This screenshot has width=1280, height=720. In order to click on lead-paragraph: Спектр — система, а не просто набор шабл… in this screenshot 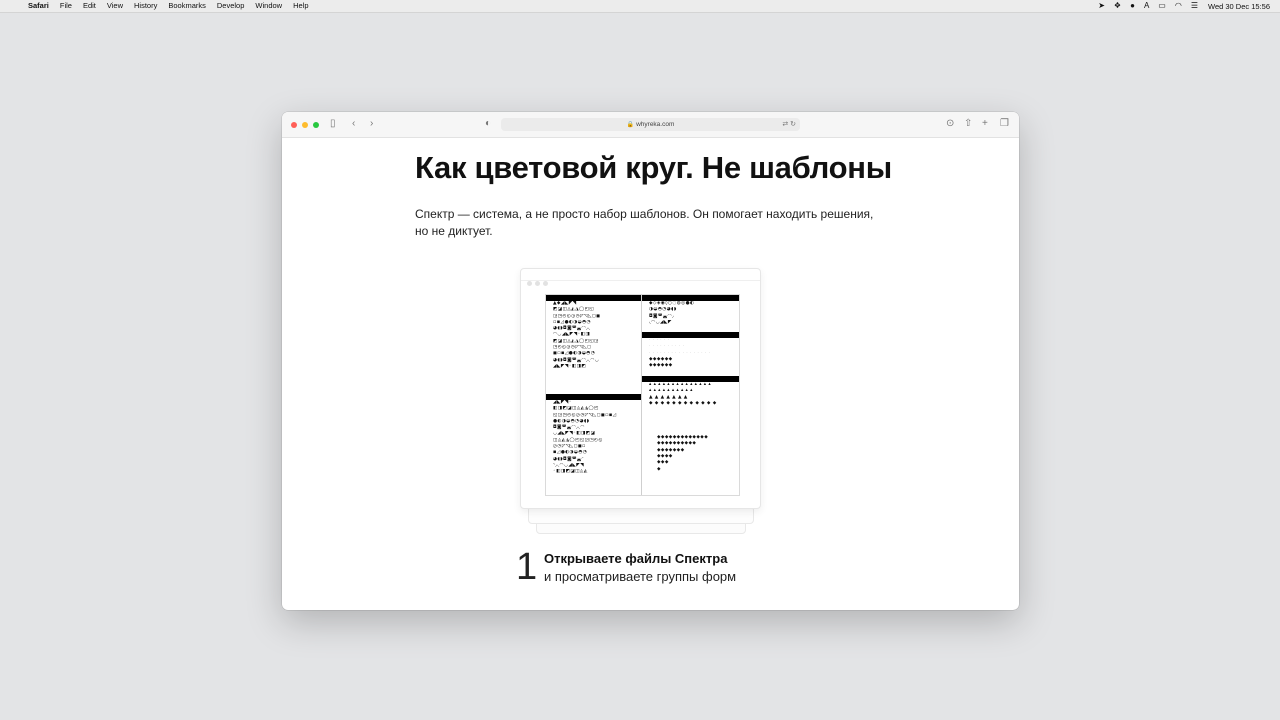, I will do `click(645, 223)`.